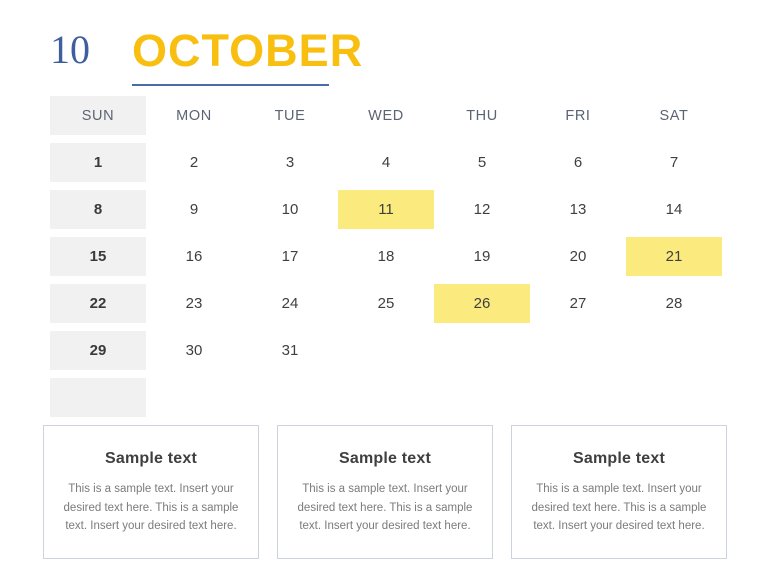  What do you see at coordinates (290, 303) in the screenshot?
I see `day-cell: 24` at bounding box center [290, 303].